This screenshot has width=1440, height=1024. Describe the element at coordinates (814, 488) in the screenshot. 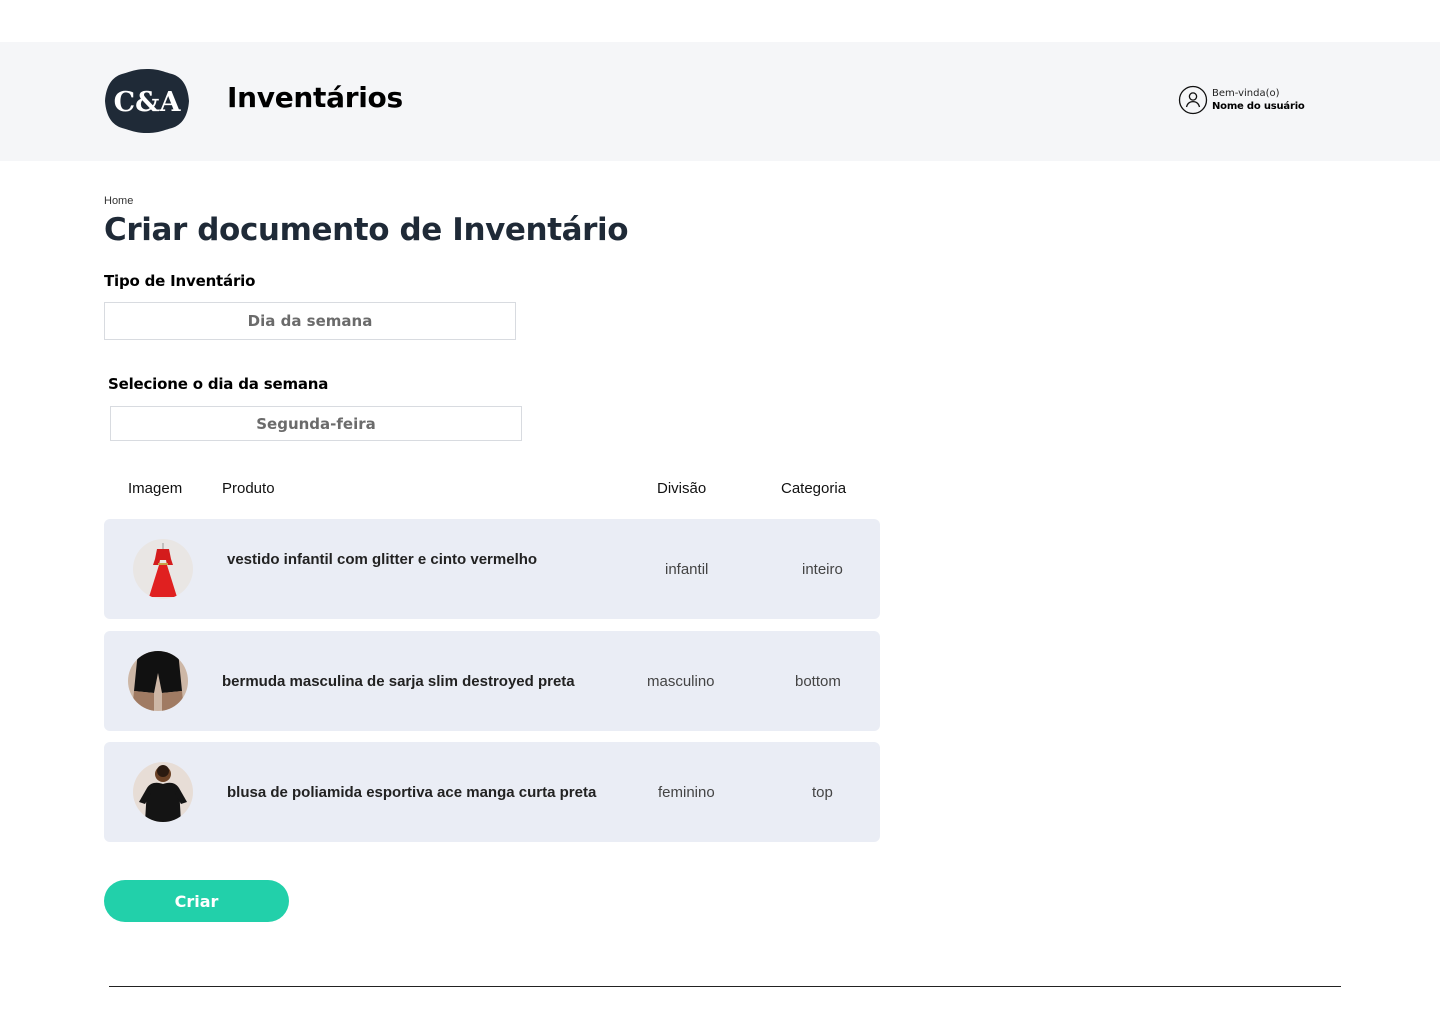

I see `column-header-category: Categoria` at that location.